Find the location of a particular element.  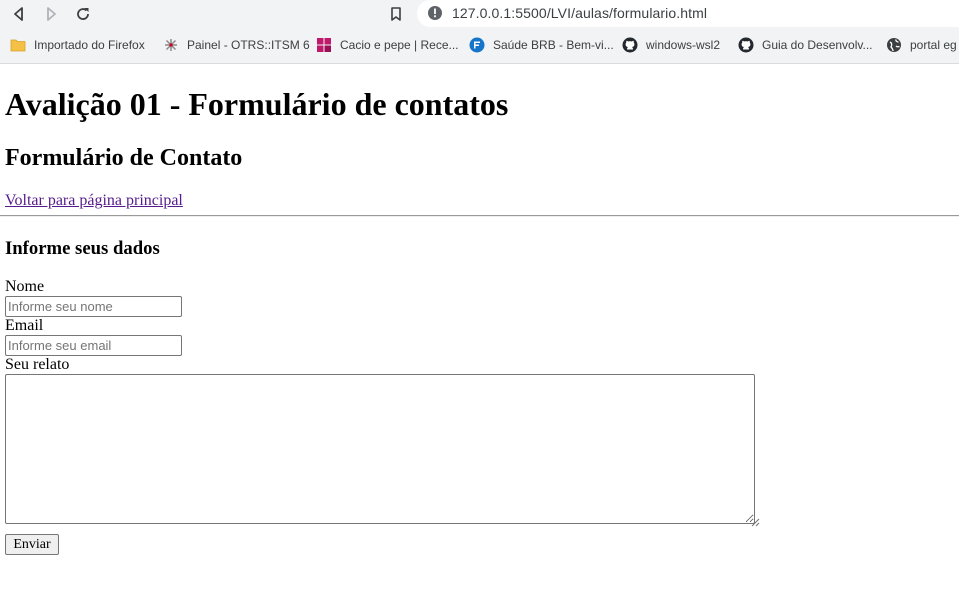

back-to-home-link: Voltar para página principal is located at coordinates (94, 201).